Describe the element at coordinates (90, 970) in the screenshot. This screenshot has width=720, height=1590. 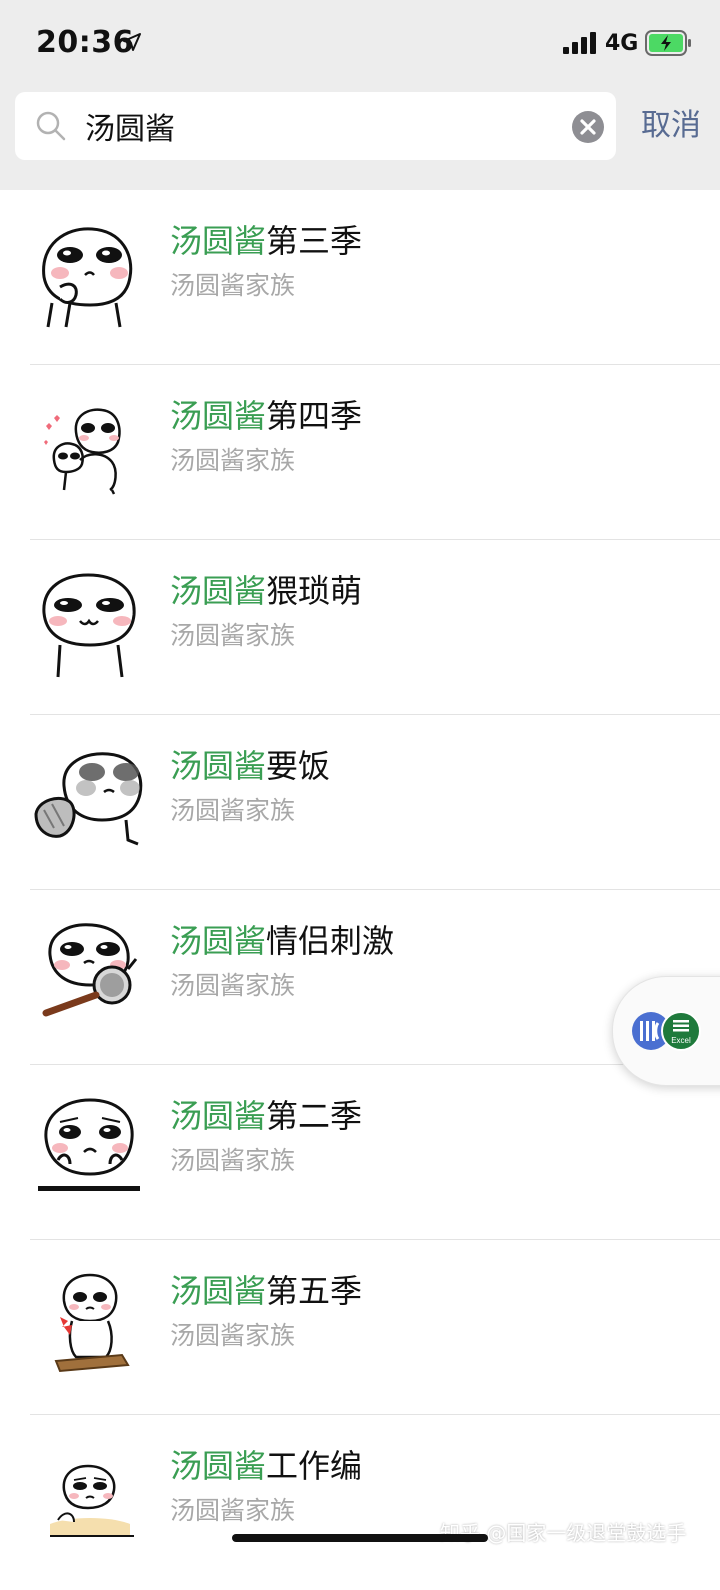
I see `sticker-frying-pan-icon` at that location.